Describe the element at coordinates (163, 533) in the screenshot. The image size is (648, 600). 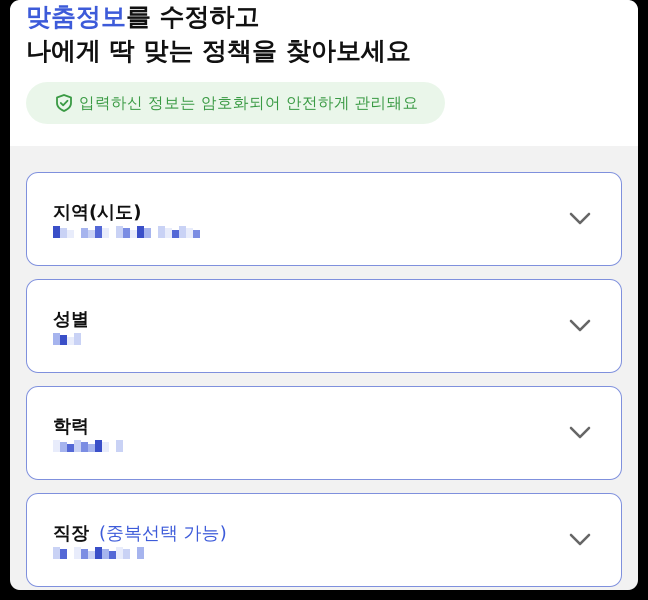
I see `multi-select-note: (중복선택 가능)` at that location.